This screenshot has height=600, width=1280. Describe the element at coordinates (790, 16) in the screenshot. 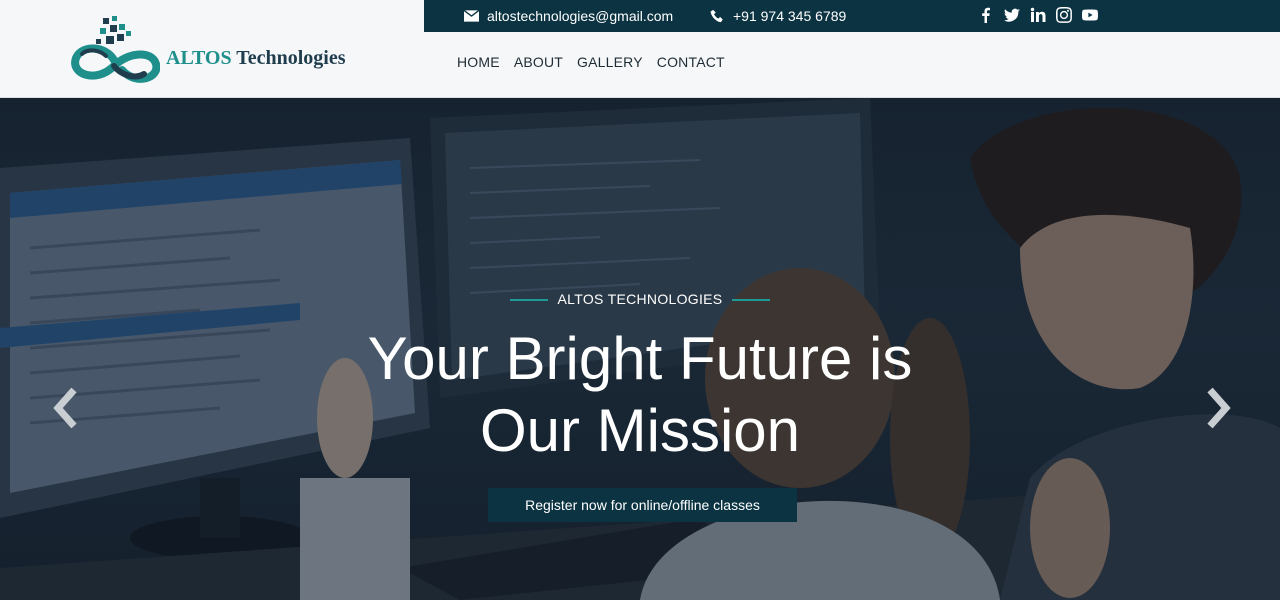

I see `phone-text: +91 974 345 6789` at that location.